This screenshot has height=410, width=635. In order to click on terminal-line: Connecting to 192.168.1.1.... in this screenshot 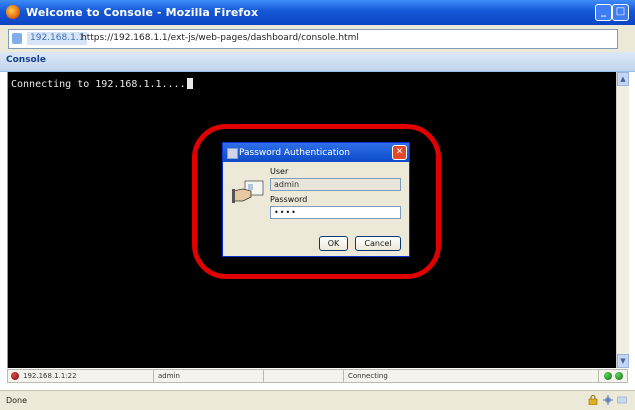, I will do `click(102, 84)`.